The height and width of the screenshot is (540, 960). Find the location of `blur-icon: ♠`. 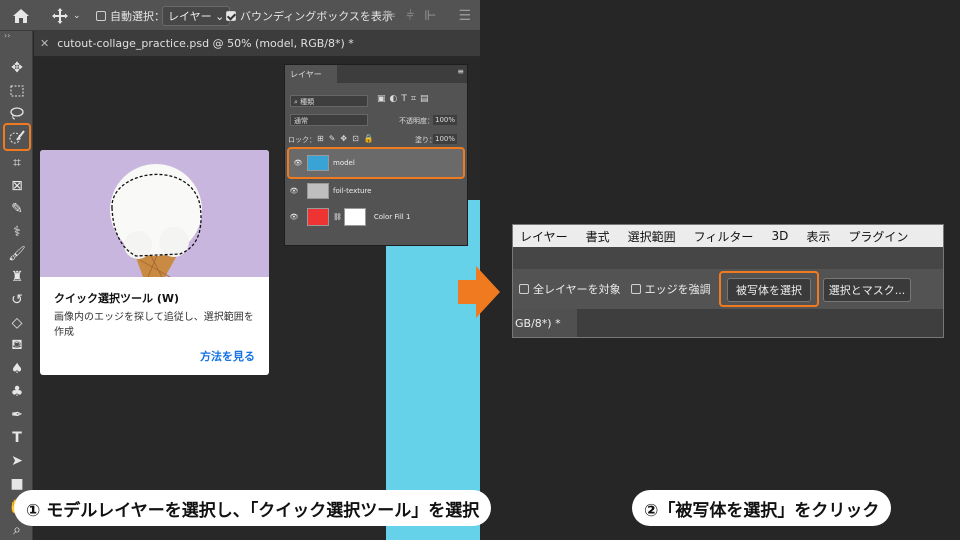

blur-icon: ♠ is located at coordinates (17, 369).